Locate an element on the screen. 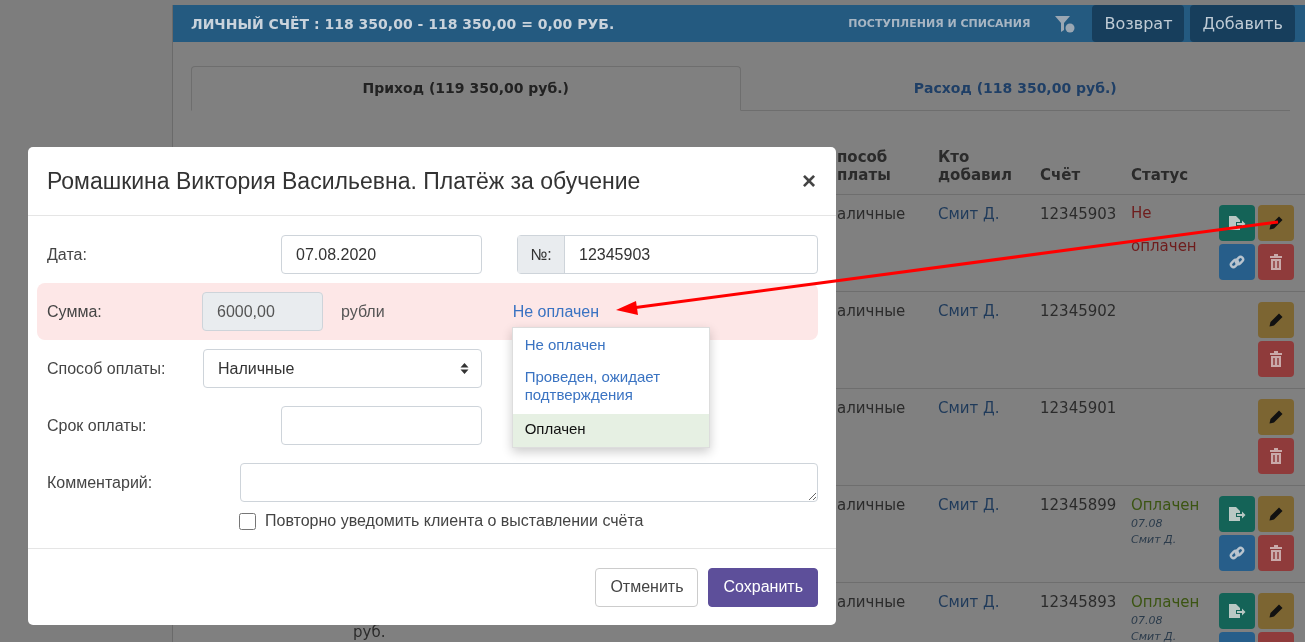 The height and width of the screenshot is (642, 1305). dialog-title: Ромашкина Виктория Васильевна. Платёж за обучение is located at coordinates (344, 181).